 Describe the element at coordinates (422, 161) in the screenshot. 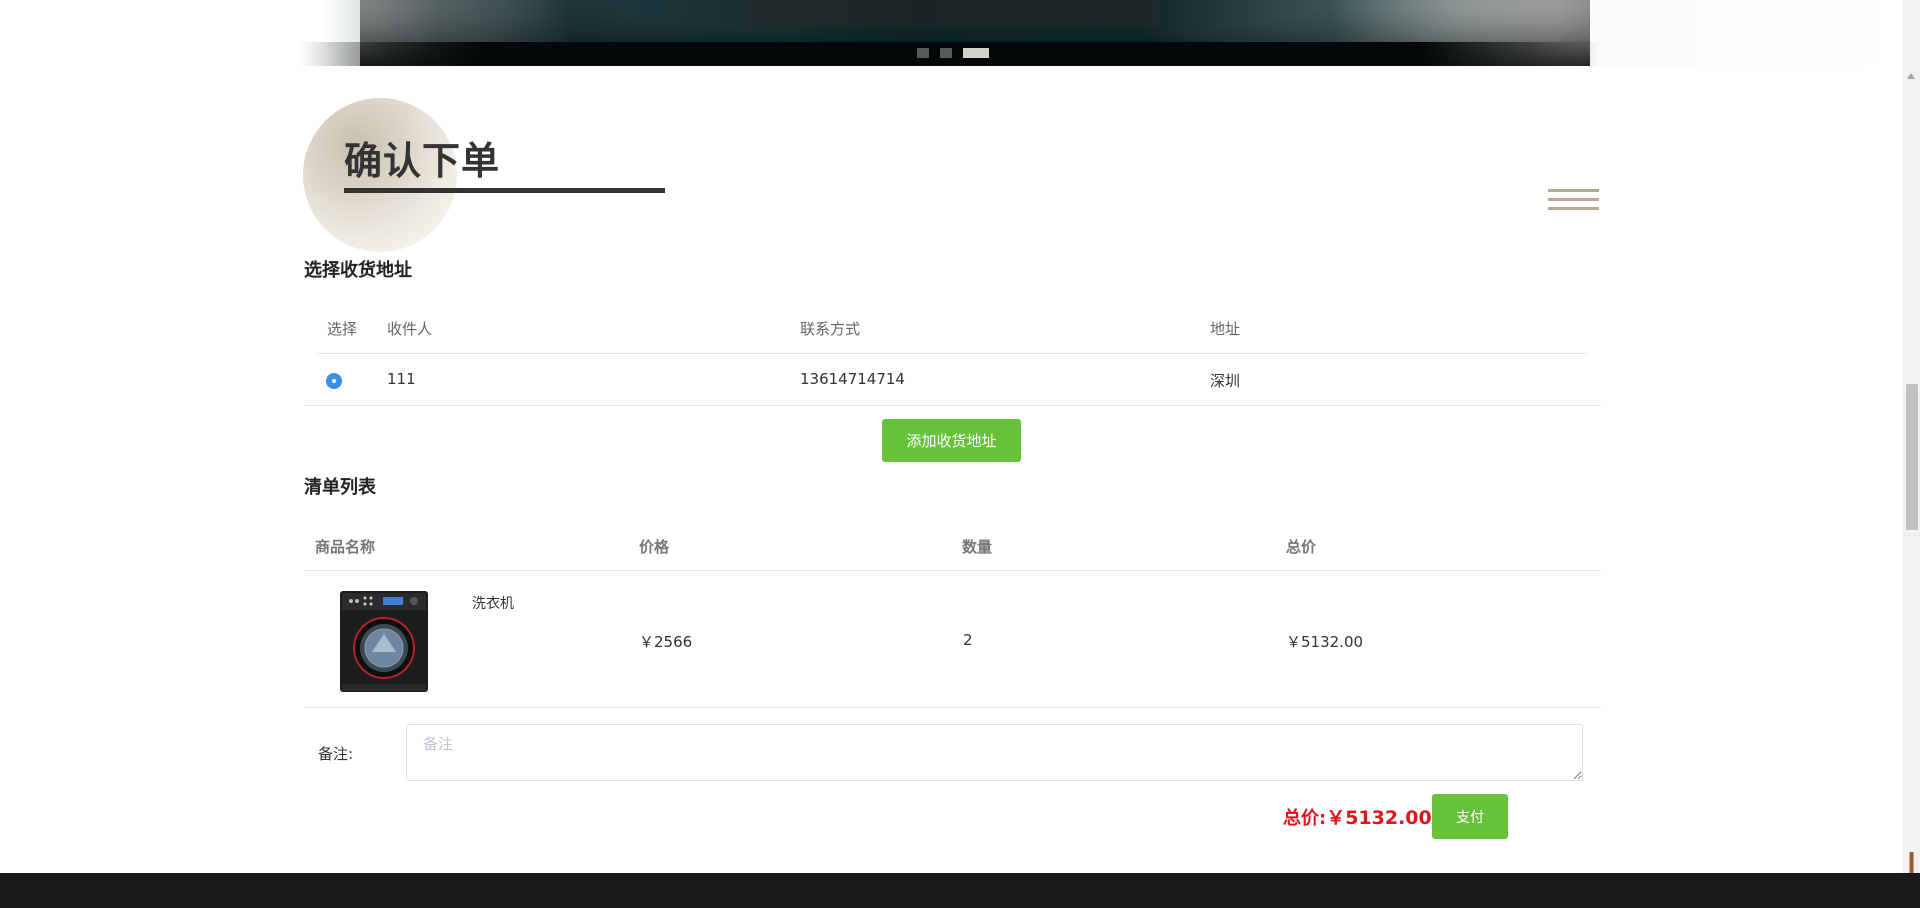

I see `page-title: 确认下单` at that location.